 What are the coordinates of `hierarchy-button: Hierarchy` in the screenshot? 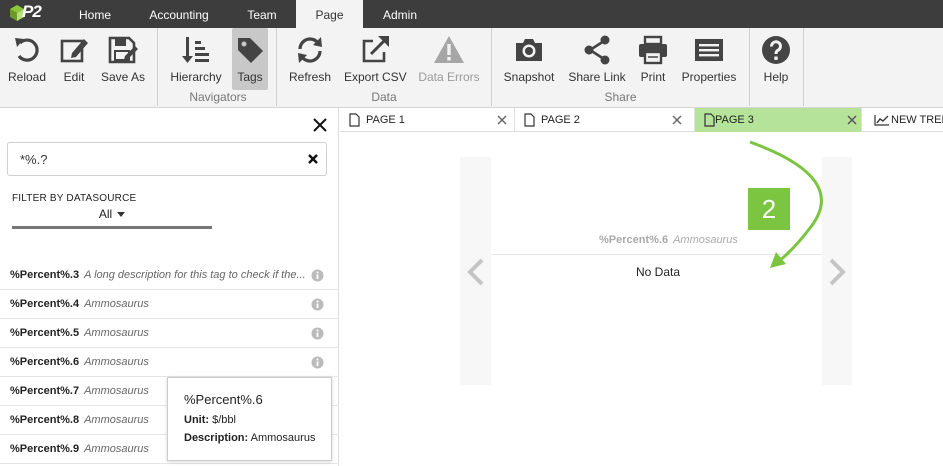 It's located at (196, 59).